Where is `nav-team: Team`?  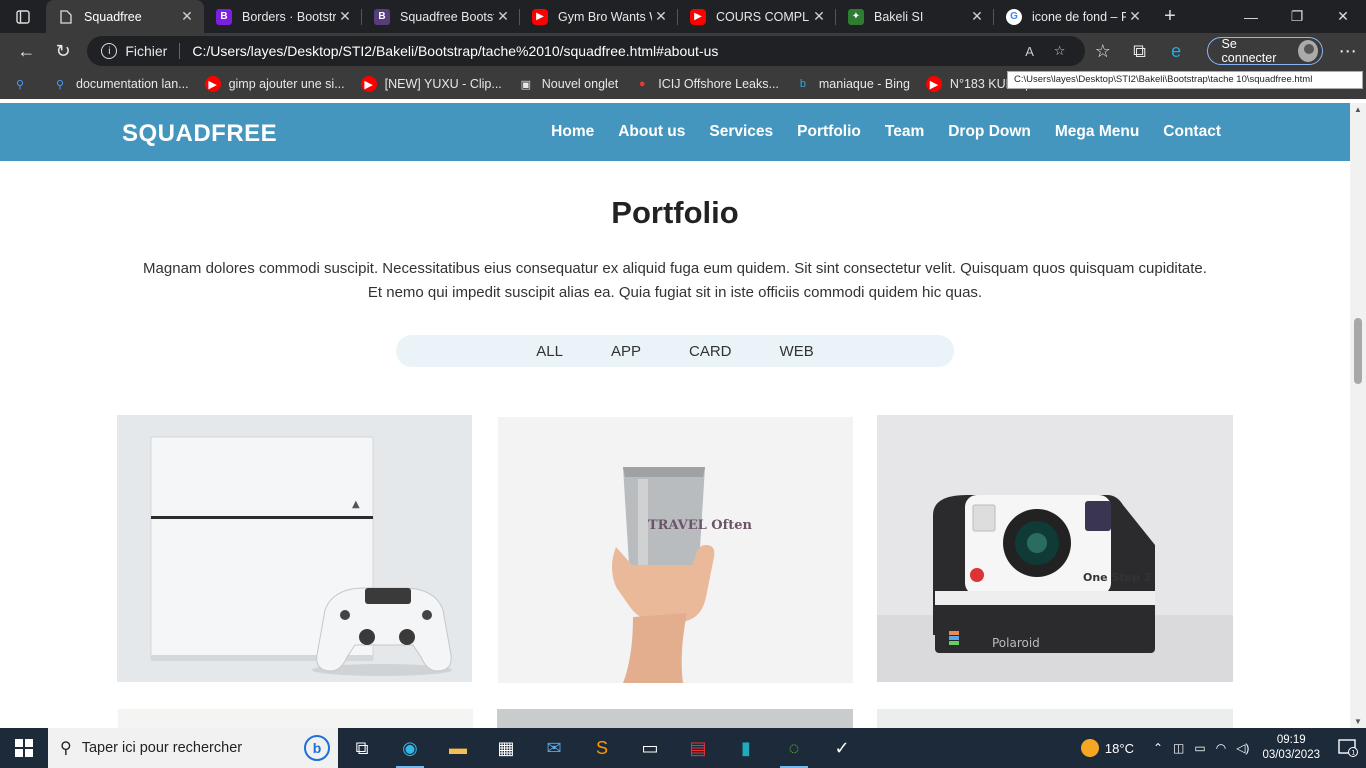
nav-team: Team is located at coordinates (904, 132).